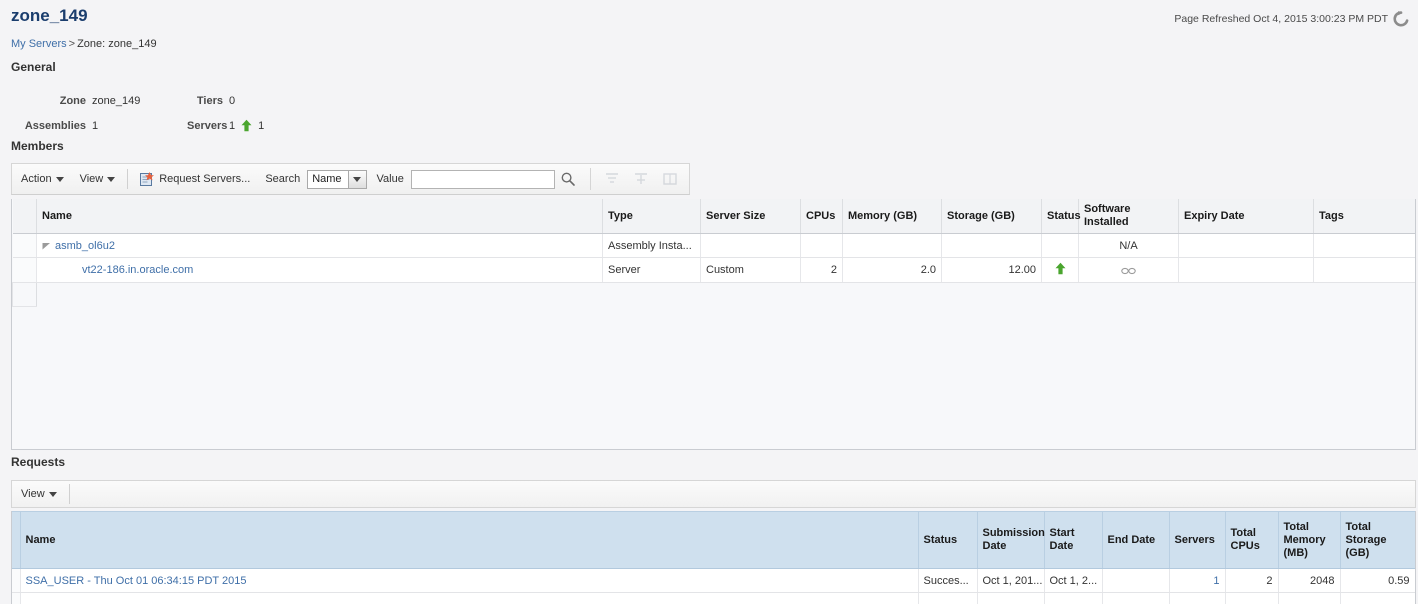 This screenshot has width=1418, height=604. I want to click on search-field-select: Name, so click(337, 179).